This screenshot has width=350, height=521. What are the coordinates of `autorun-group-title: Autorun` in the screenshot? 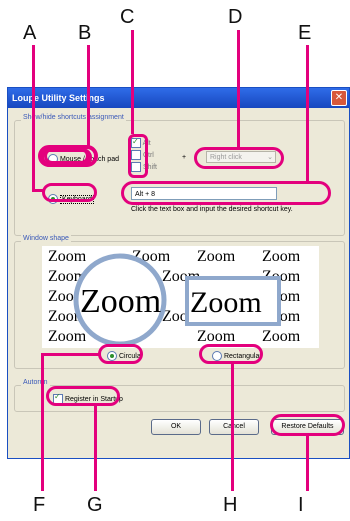 It's located at (35, 382).